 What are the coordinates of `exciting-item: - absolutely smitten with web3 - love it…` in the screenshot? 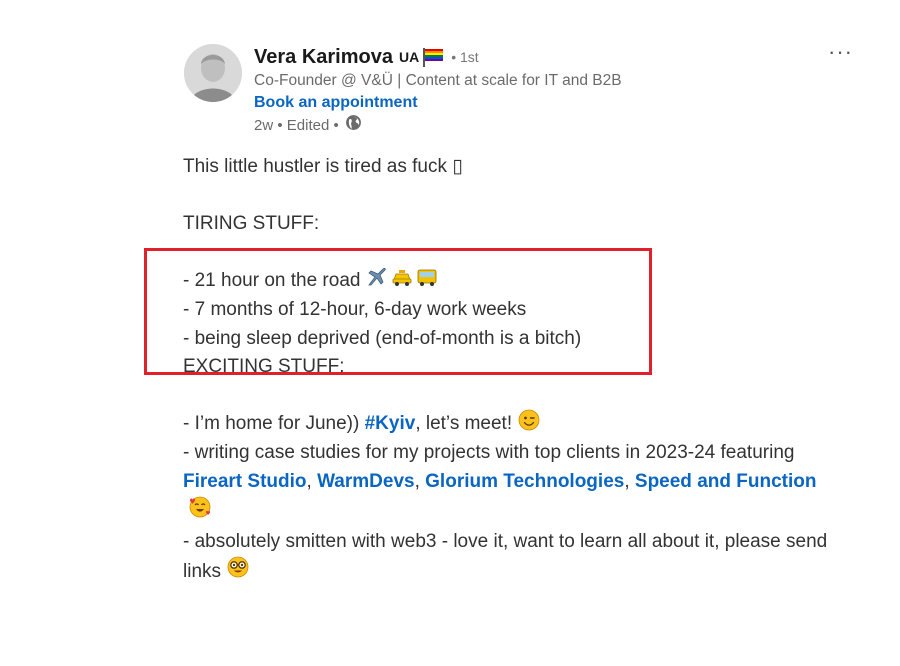 It's located at (508, 558).